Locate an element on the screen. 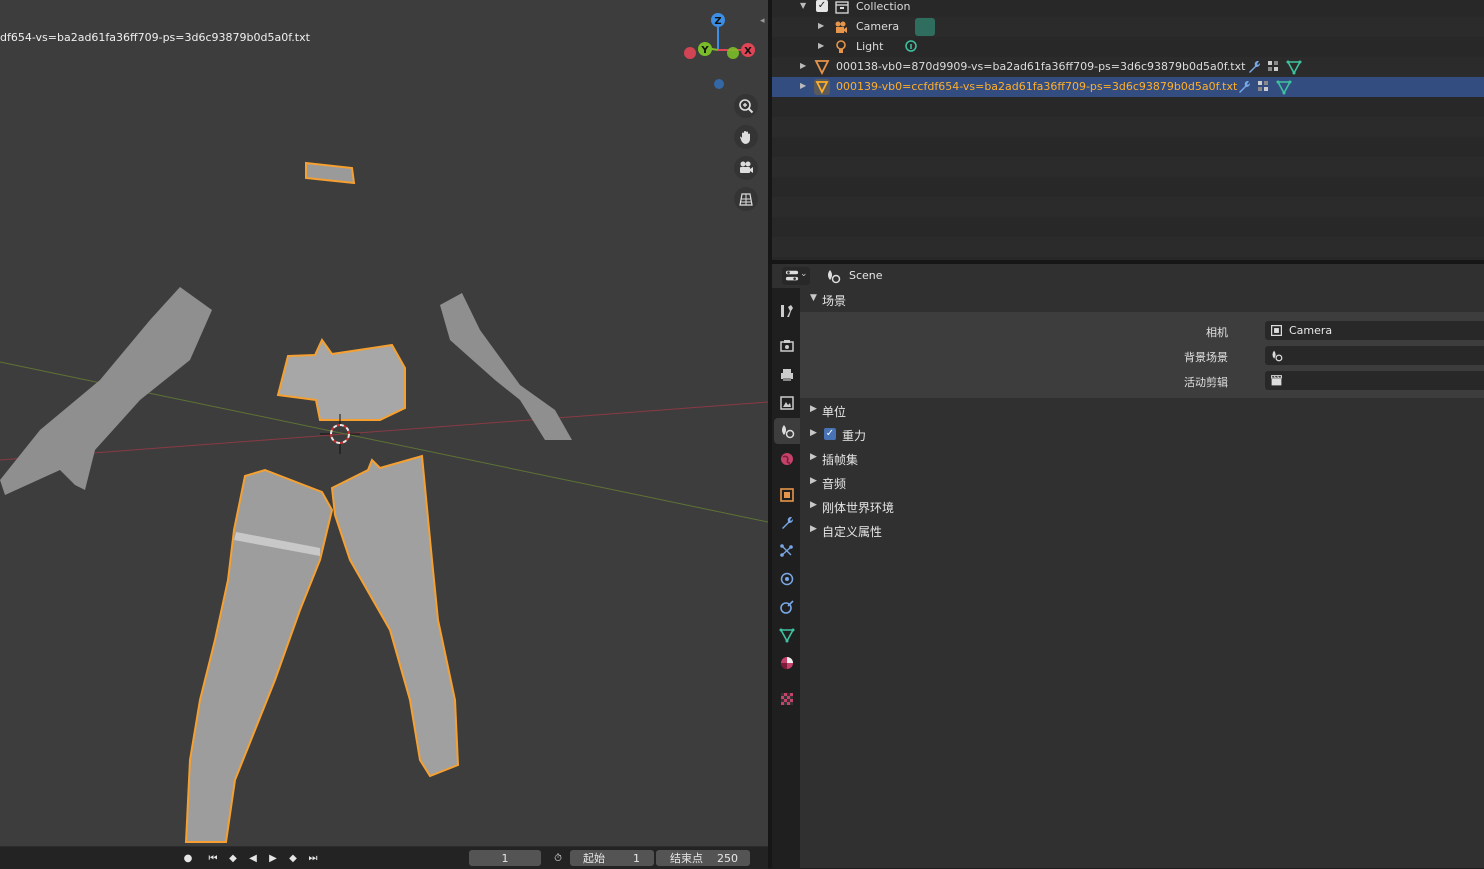 The image size is (1484, 869). stopwatch-icon: ⏱ is located at coordinates (558, 858).